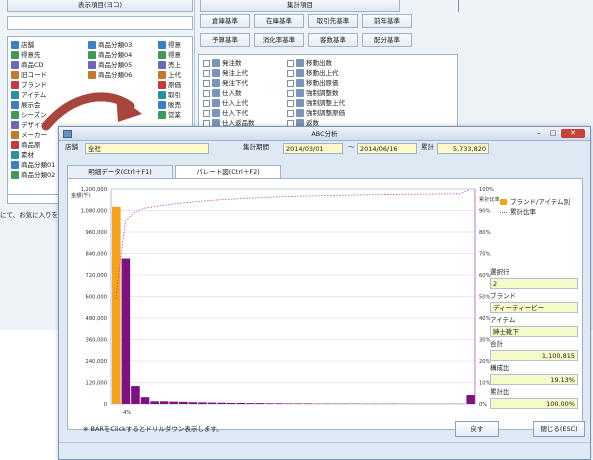  I want to click on tab-row1-2: 取引先基準, so click(333, 21).